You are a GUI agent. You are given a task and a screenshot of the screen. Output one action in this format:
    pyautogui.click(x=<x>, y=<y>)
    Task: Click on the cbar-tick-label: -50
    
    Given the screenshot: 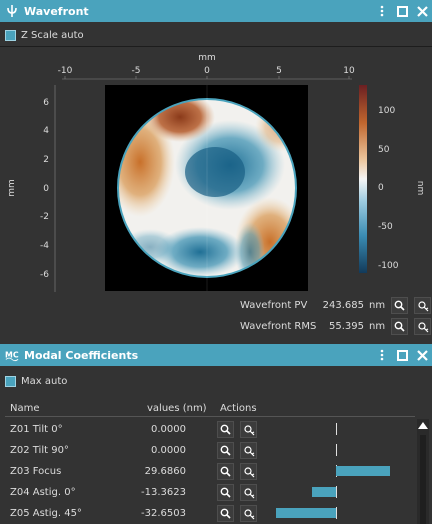 What is the action you would take?
    pyautogui.click(x=385, y=227)
    